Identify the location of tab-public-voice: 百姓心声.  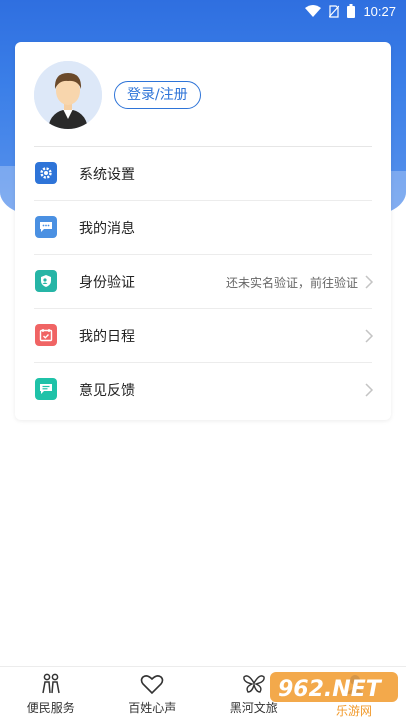
(153, 694).